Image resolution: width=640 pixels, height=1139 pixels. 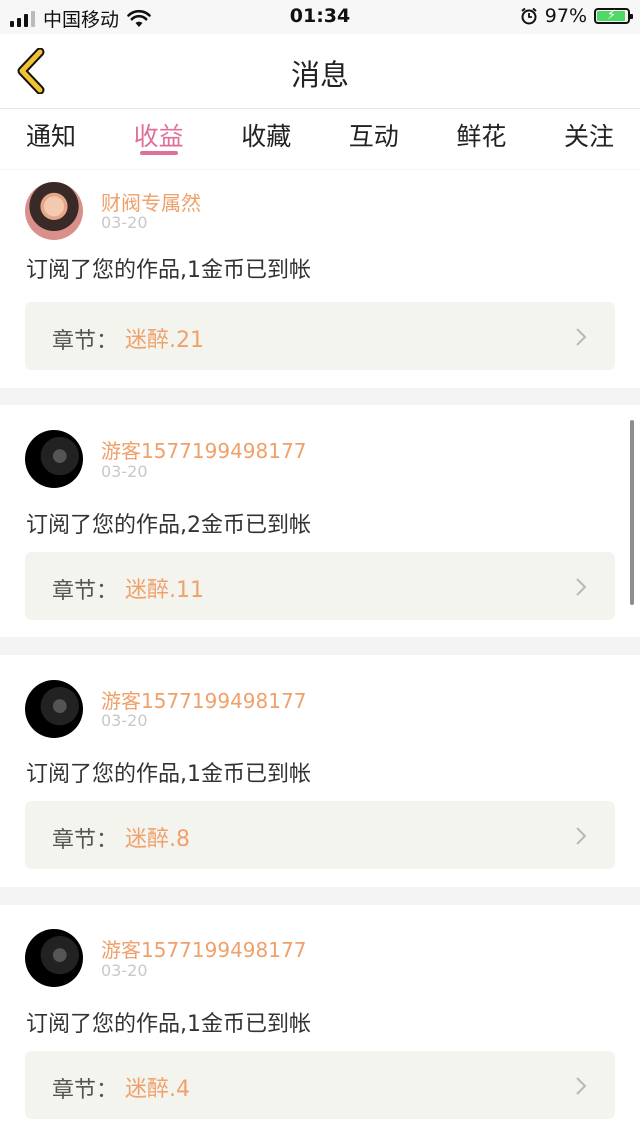 I want to click on tab-bar: 通知 收益 收藏 互动 鲜花 关注, so click(x=320, y=139).